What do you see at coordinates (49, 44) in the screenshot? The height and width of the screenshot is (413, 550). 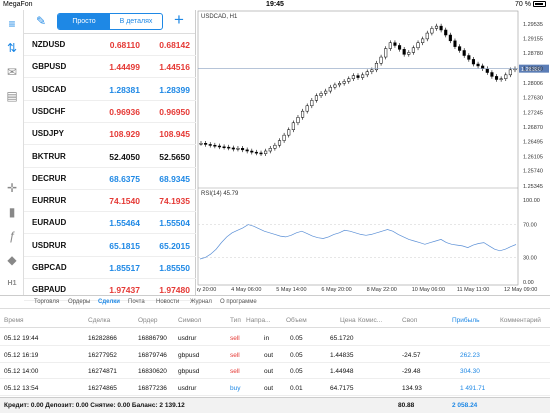 I see `quote-symbol: NZDUSD` at bounding box center [49, 44].